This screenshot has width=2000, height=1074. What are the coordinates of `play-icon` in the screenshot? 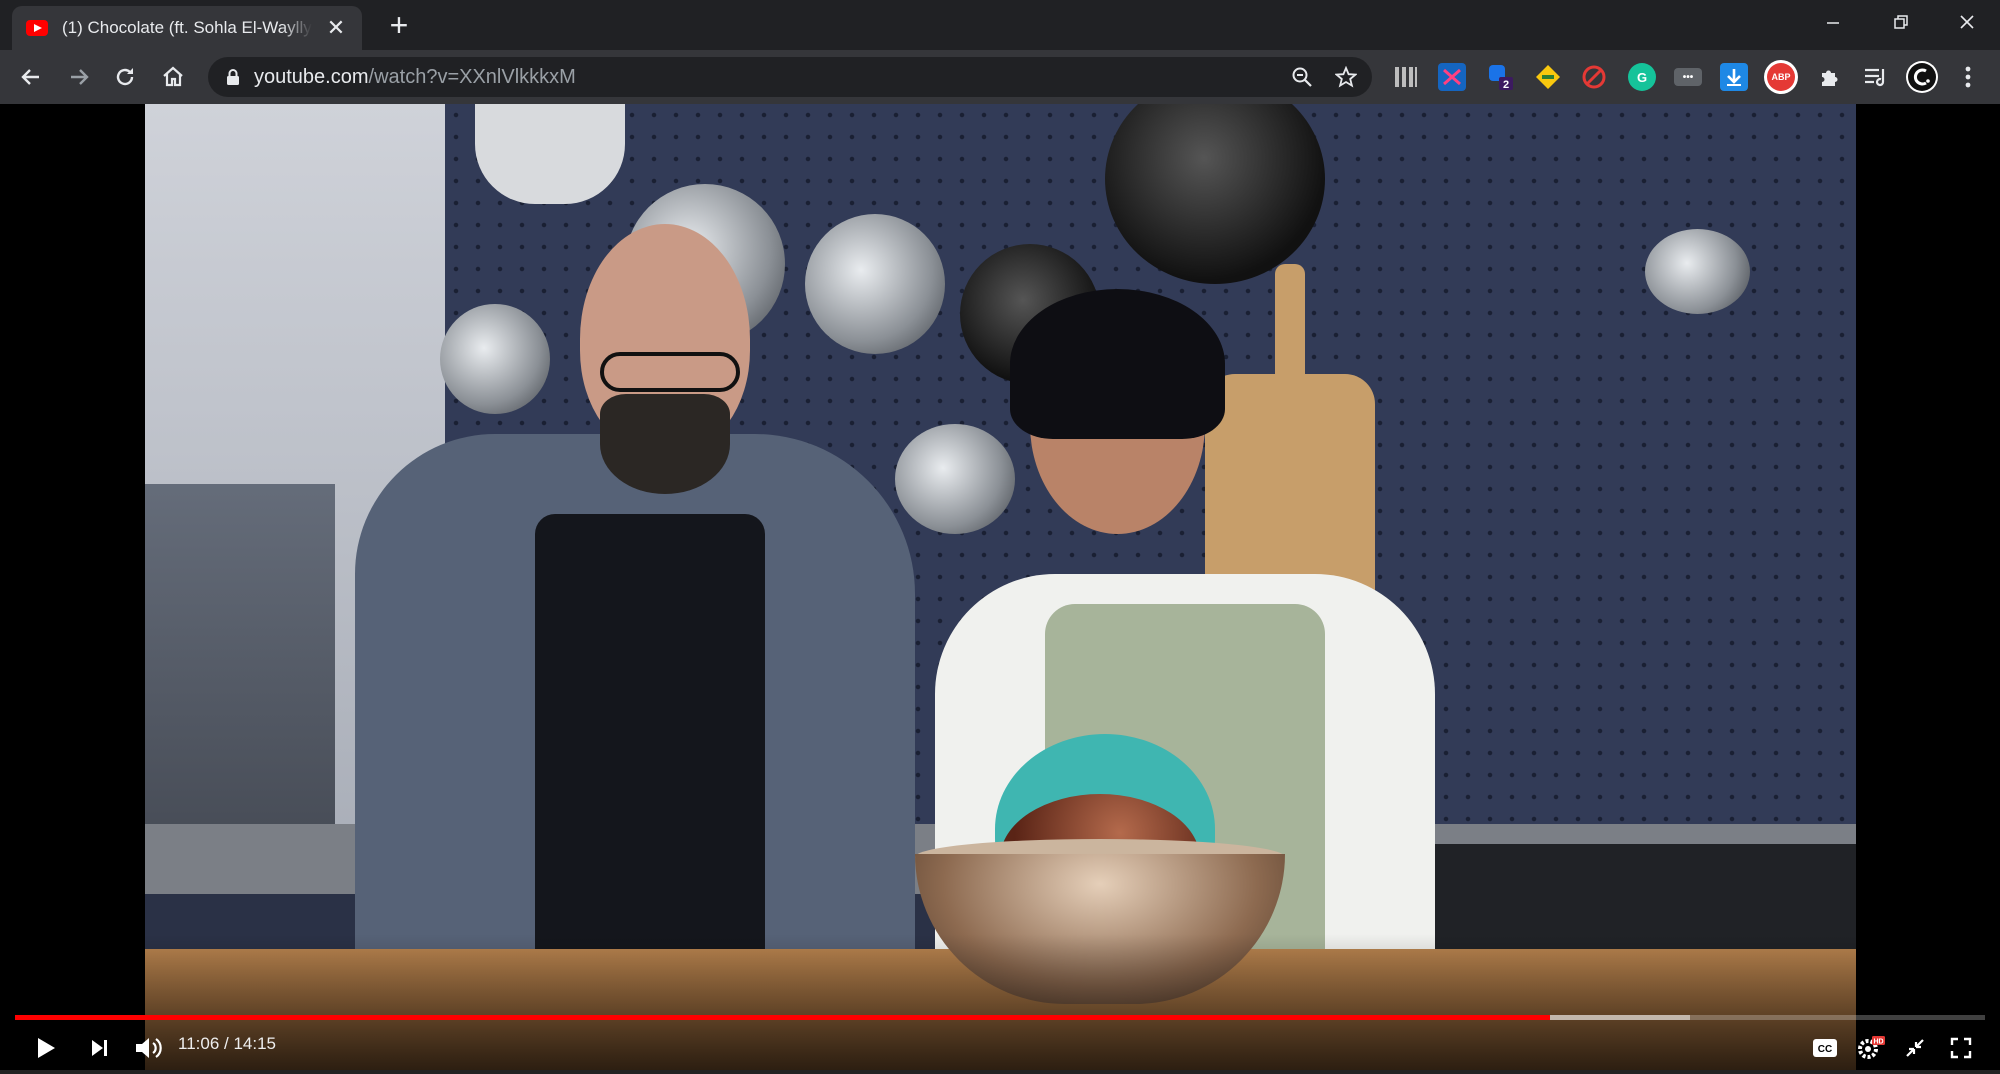 It's located at (46, 1048).